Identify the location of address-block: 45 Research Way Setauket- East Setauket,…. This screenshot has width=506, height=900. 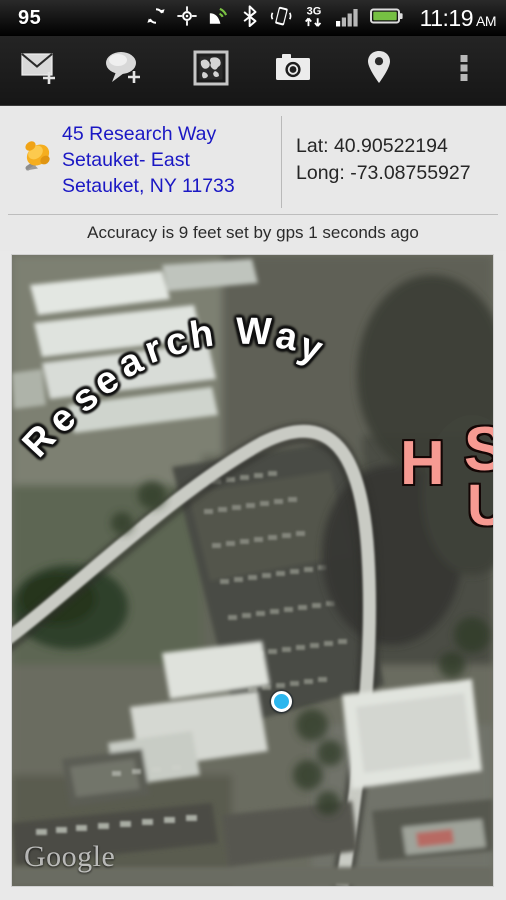
(140, 160).